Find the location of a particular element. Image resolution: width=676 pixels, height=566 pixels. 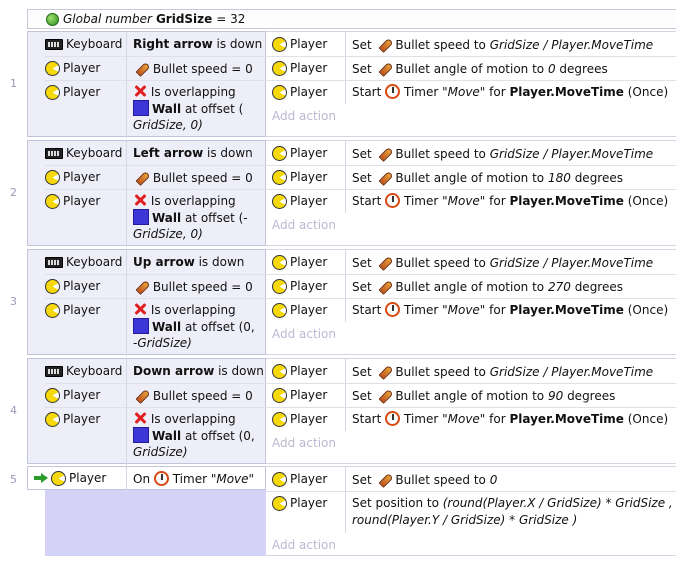

action-verb: Start is located at coordinates (367, 92).